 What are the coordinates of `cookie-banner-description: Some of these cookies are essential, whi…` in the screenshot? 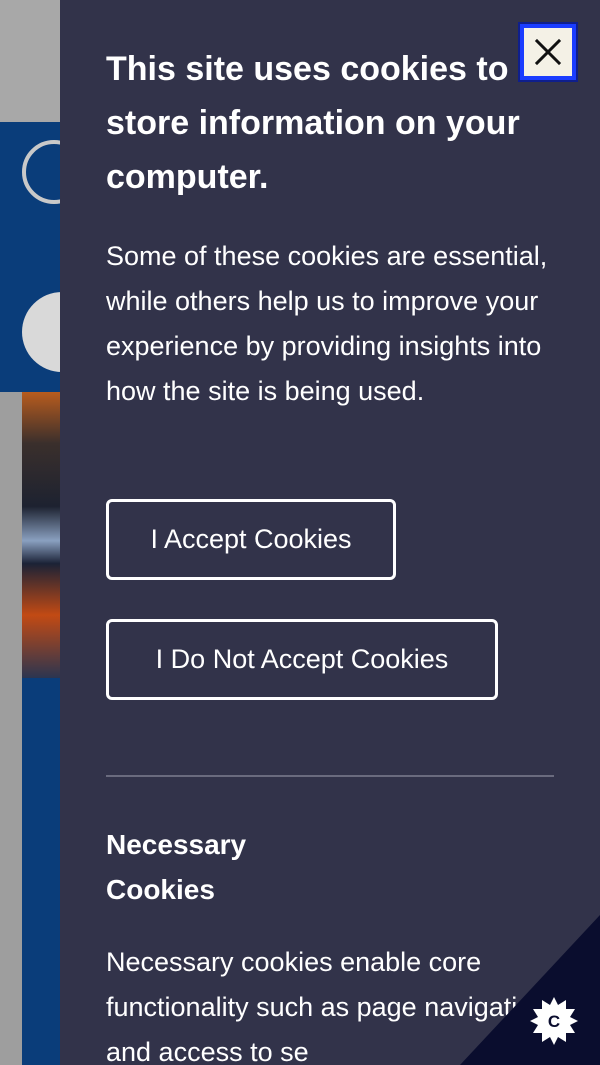 It's located at (327, 323).